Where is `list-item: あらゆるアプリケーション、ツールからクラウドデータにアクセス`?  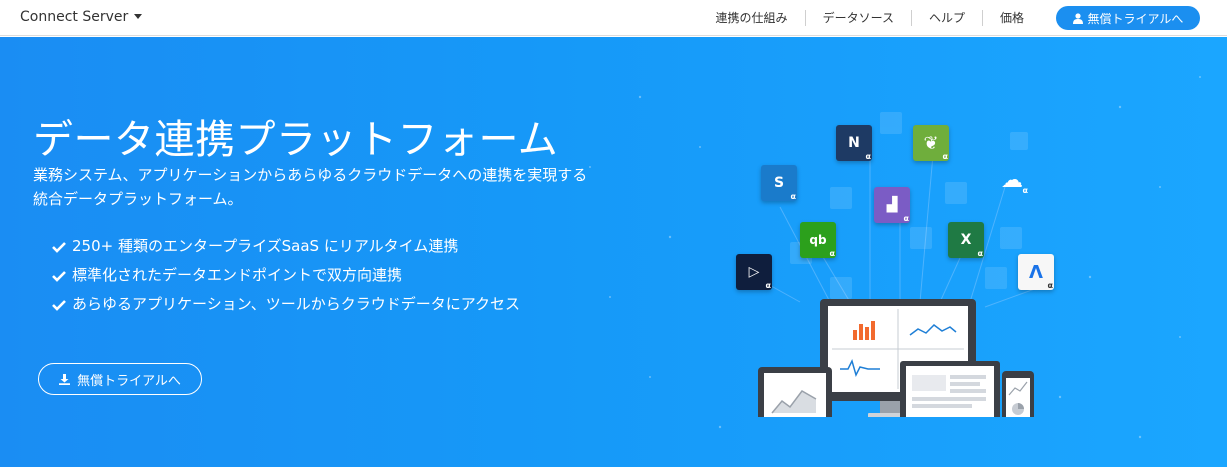
list-item: あらゆるアプリケーション、ツールからクラウドデータにアクセス is located at coordinates (286, 304).